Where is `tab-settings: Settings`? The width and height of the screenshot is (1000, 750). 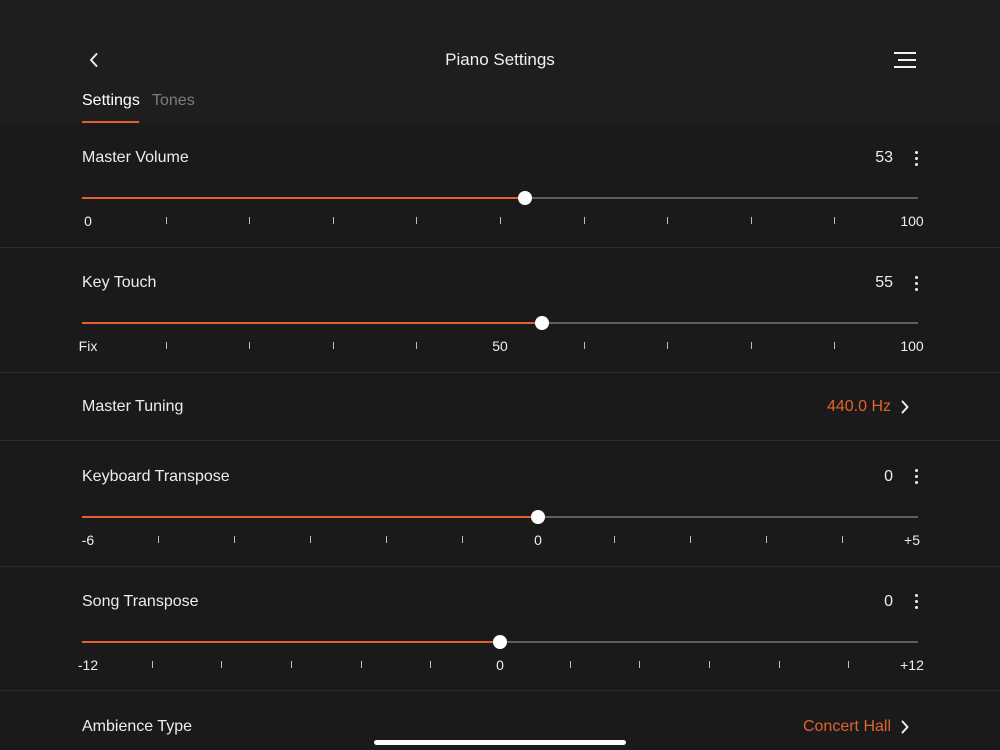
tab-settings: Settings is located at coordinates (111, 101).